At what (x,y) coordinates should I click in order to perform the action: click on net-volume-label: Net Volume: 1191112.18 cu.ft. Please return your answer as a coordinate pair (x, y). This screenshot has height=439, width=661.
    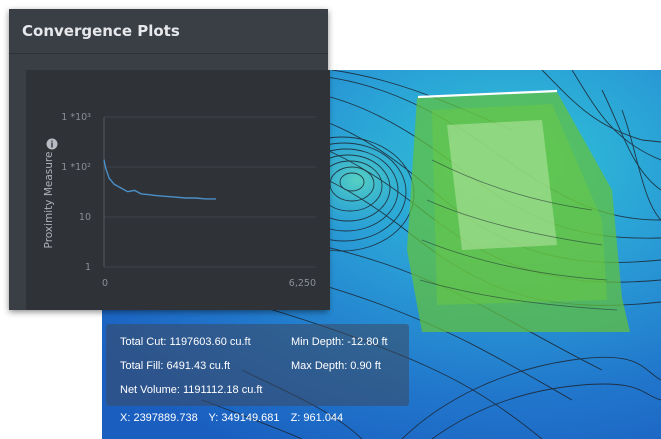
    Looking at the image, I should click on (191, 390).